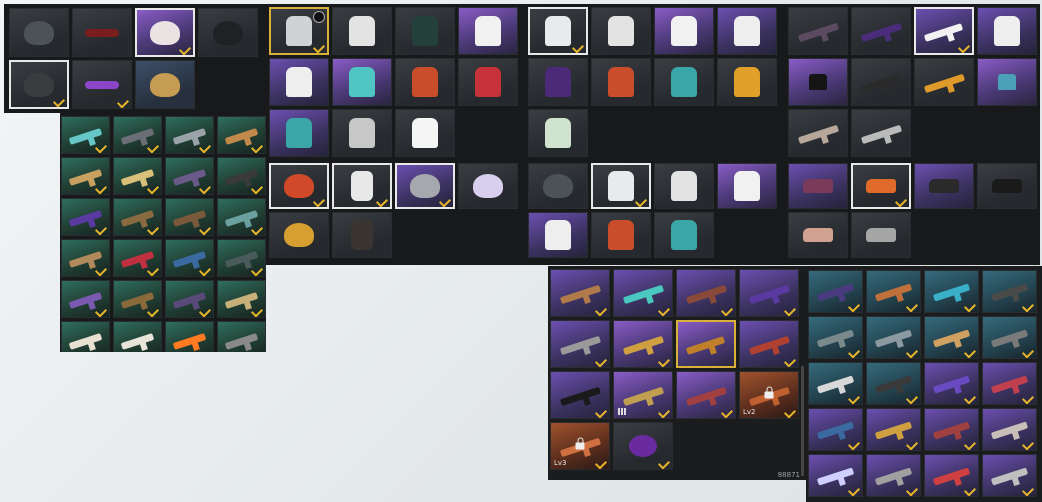  I want to click on scrollbar, so click(802, 421).